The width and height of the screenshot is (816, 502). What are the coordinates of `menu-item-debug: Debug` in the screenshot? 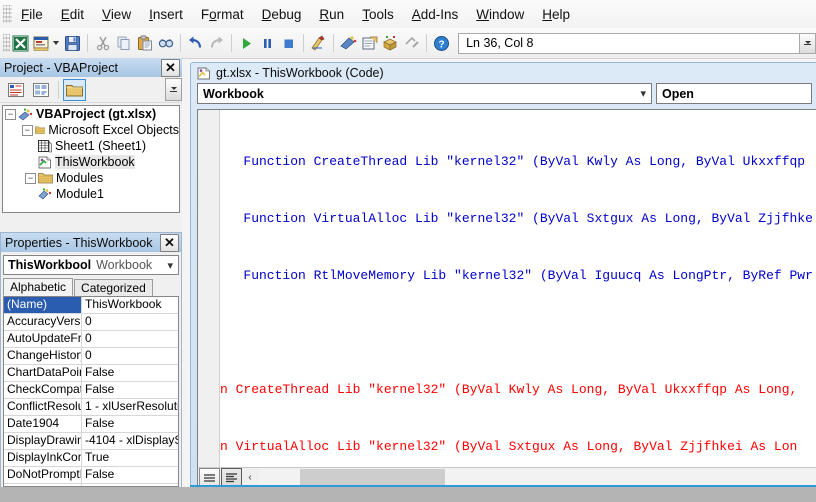 It's located at (282, 14).